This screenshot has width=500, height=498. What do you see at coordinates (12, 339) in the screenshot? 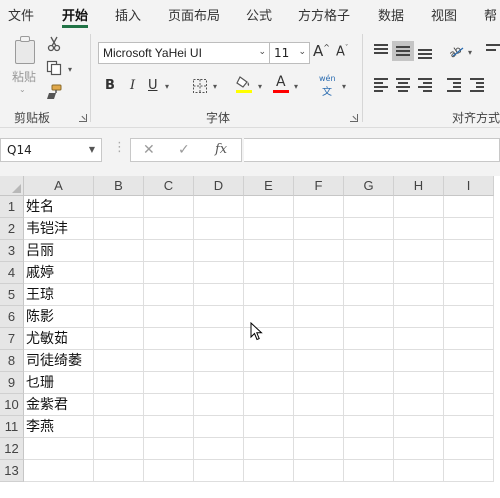
I see `row-header: 7` at bounding box center [12, 339].